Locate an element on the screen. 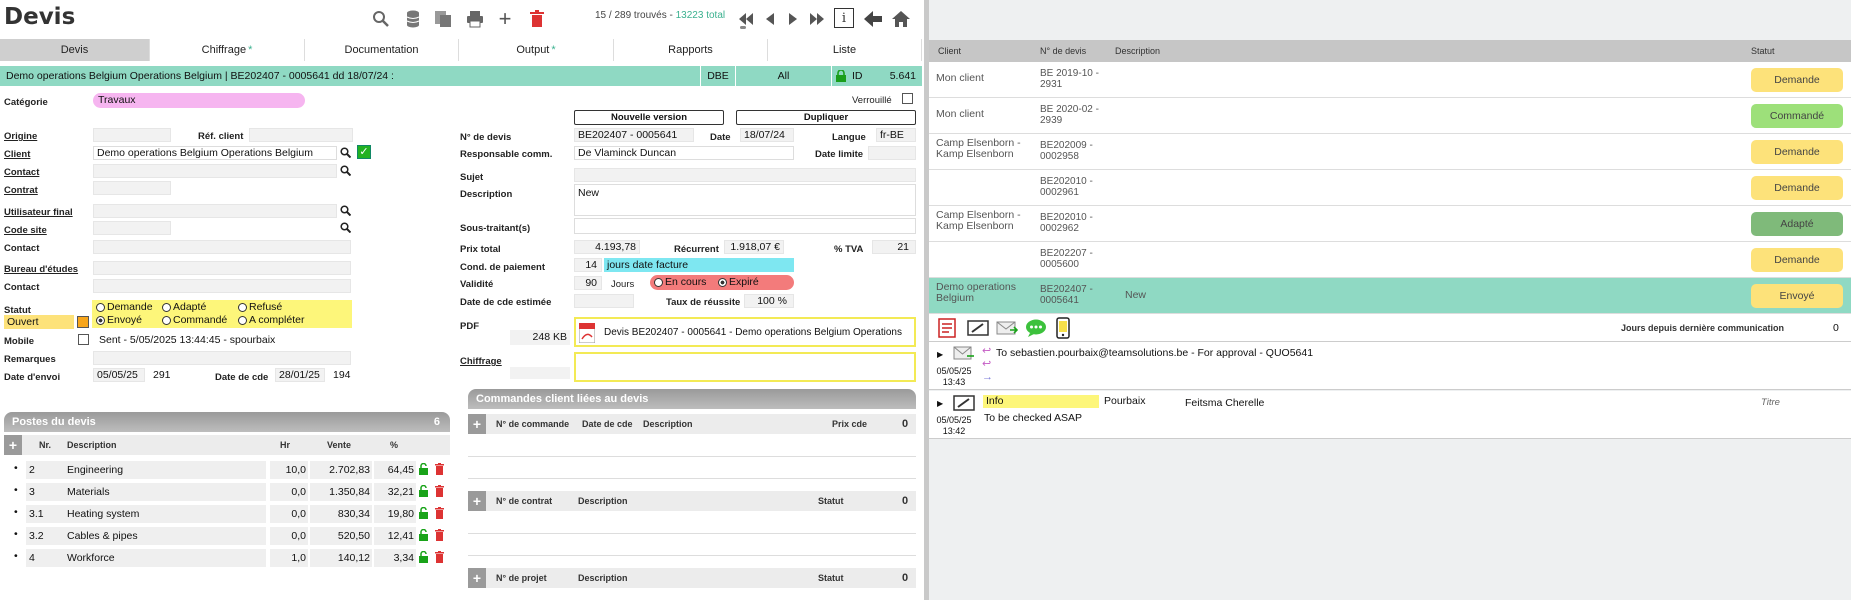  poste-row: • 2 Engineering 10,0 2.702,83 64,45 is located at coordinates (227, 470).